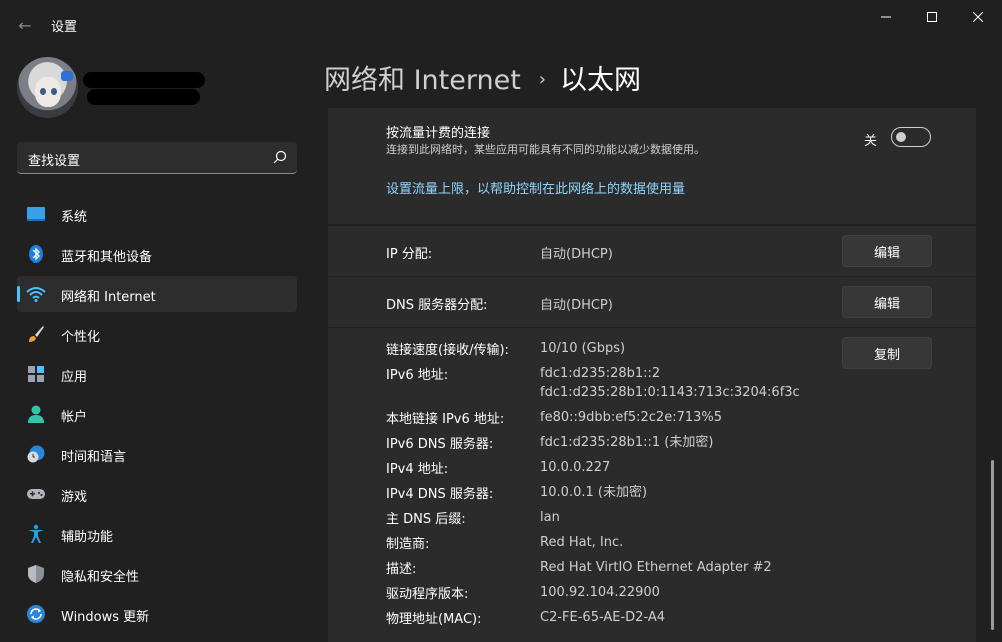 Image resolution: width=1002 pixels, height=642 pixels. I want to click on ip-assignment-card: IP 分配: 自动(DHCP) 编辑, so click(652, 251).